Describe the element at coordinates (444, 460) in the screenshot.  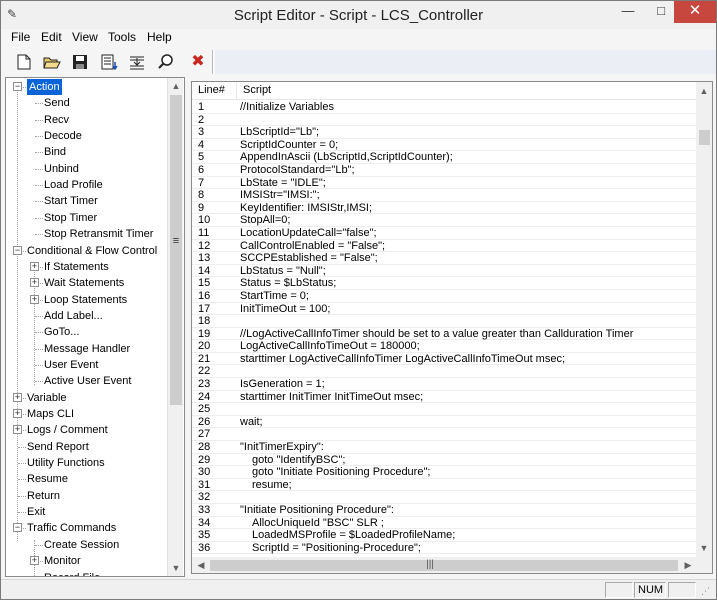
I see `script-line: 29 goto "IdentifyBSC";` at that location.